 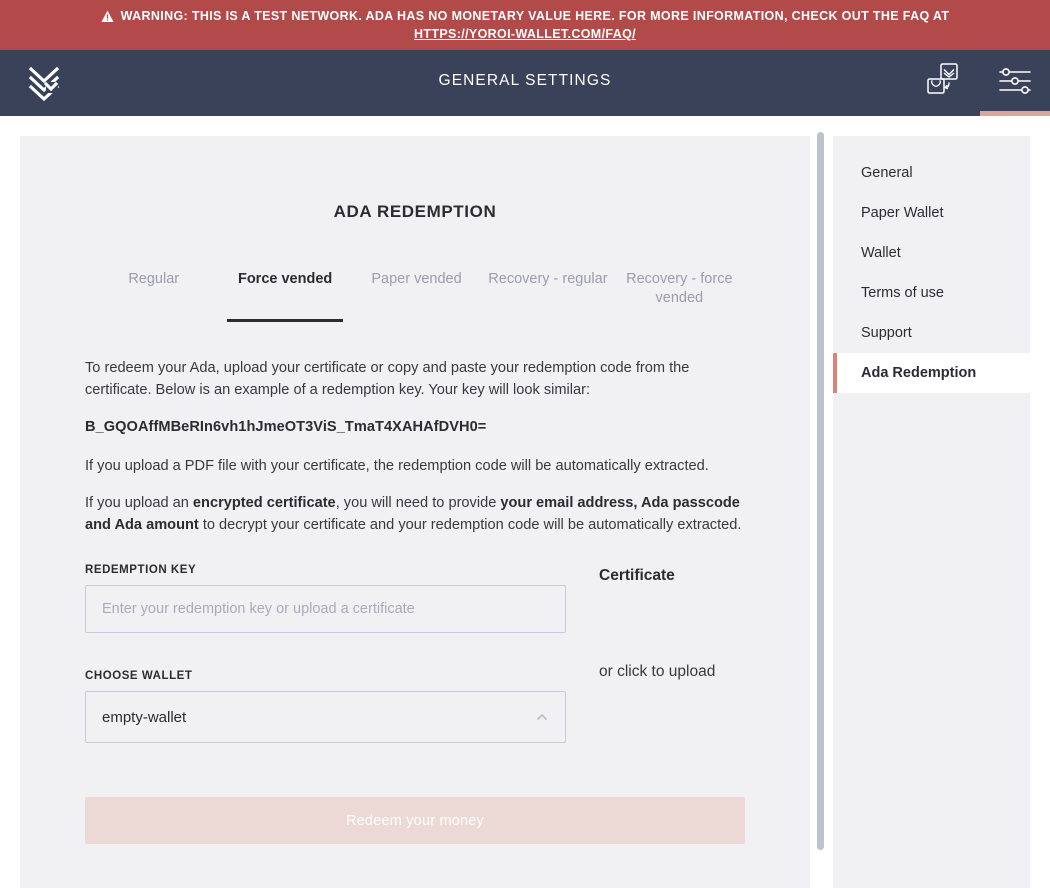 I want to click on chevron-up-icon, so click(x=542, y=717).